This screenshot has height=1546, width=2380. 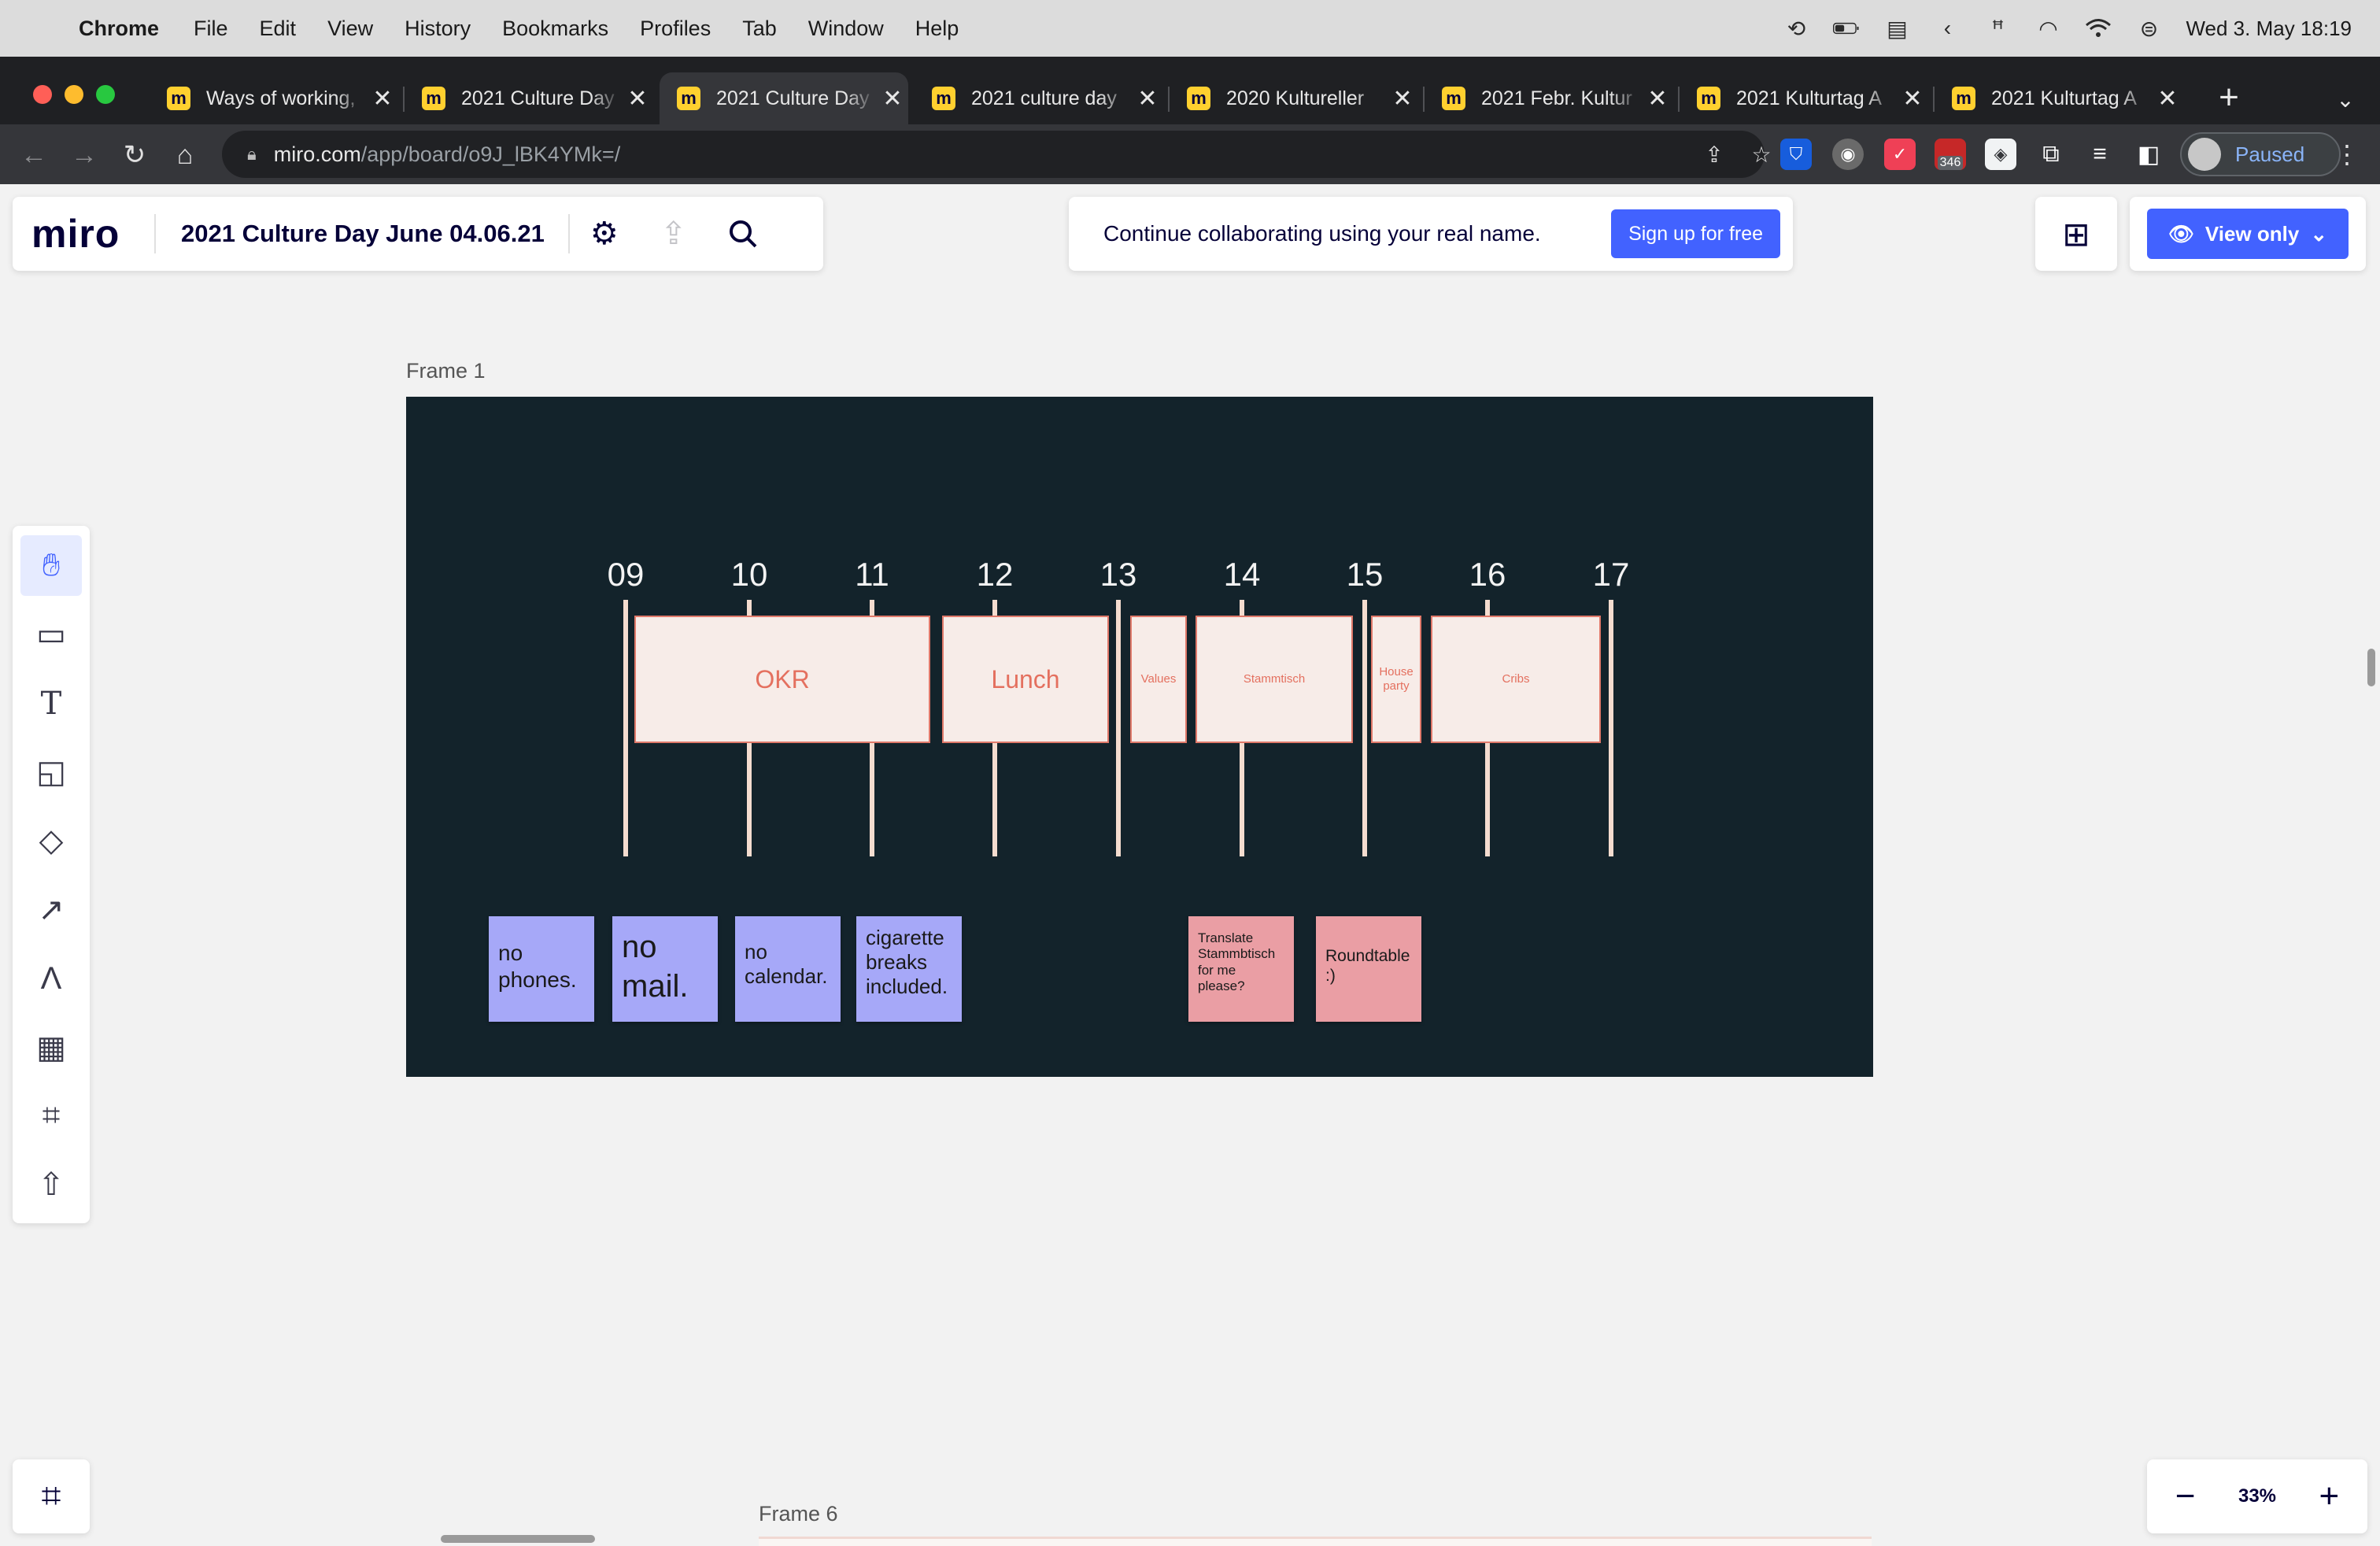 I want to click on sticky-note: cigarette breaks included., so click(x=909, y=969).